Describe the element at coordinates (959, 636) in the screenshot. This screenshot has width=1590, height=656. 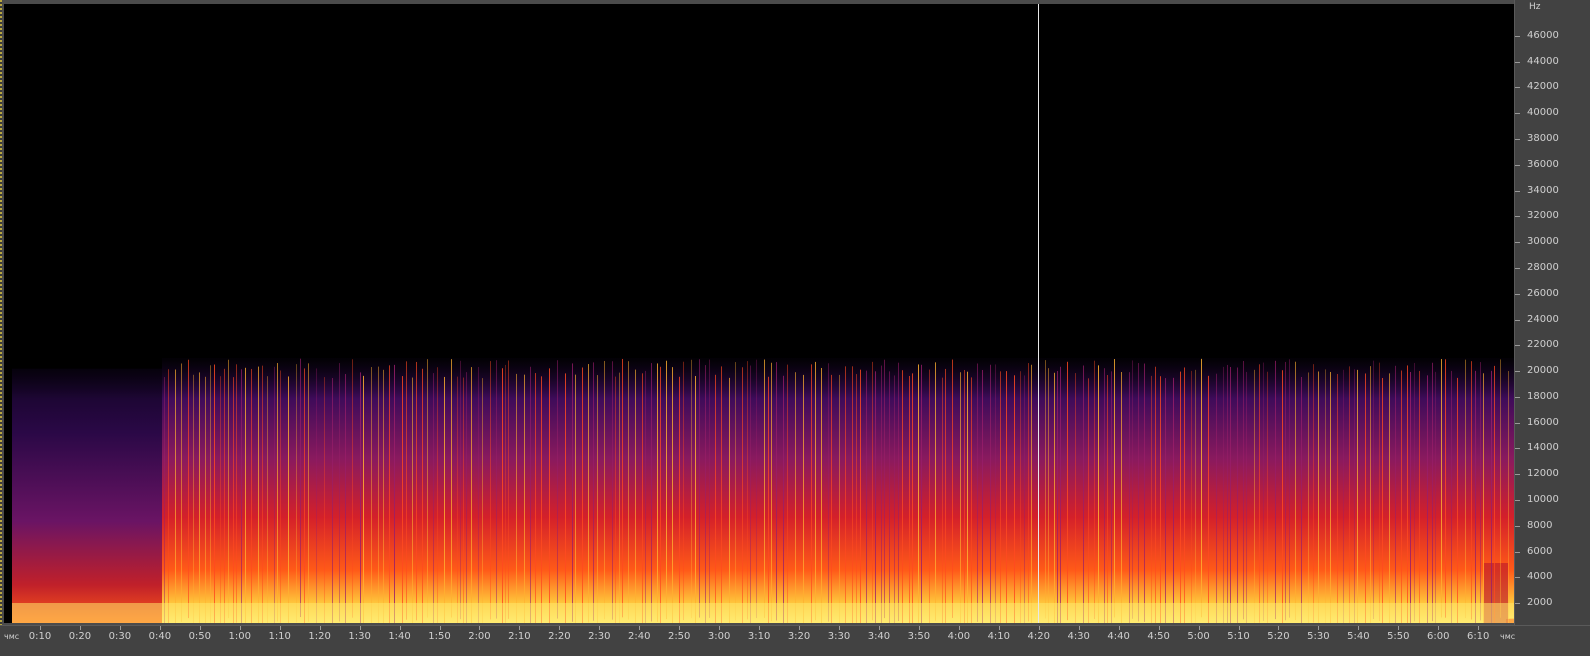
I see `time-tick-label: 4:00` at that location.